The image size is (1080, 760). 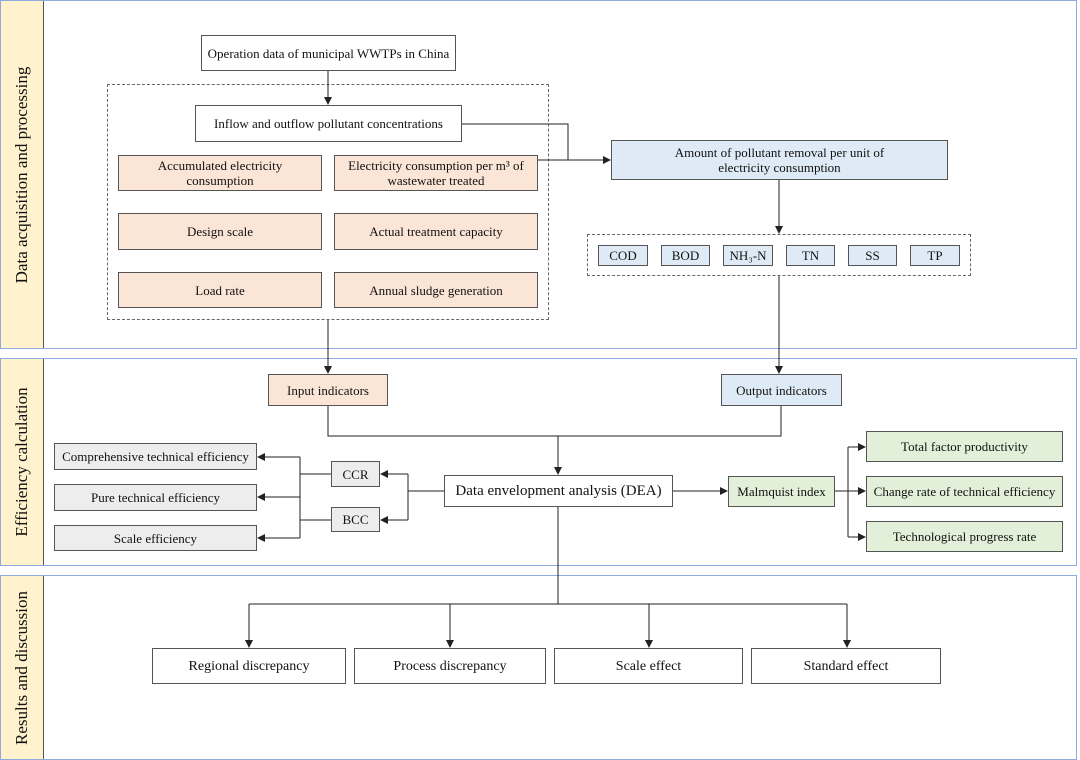 I want to click on dea-box: Data envelopment analysis (DEA), so click(x=558, y=491).